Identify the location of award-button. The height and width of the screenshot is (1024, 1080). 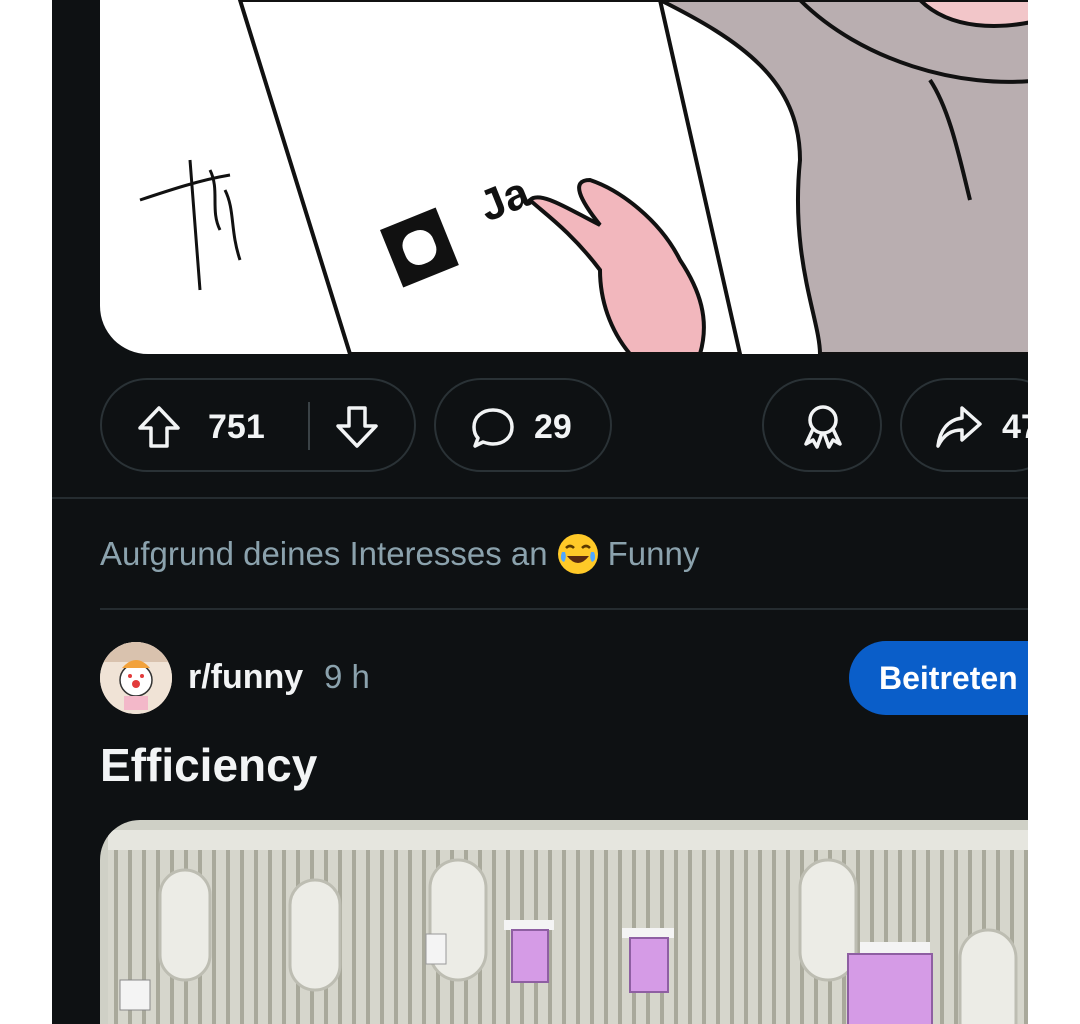
(822, 425).